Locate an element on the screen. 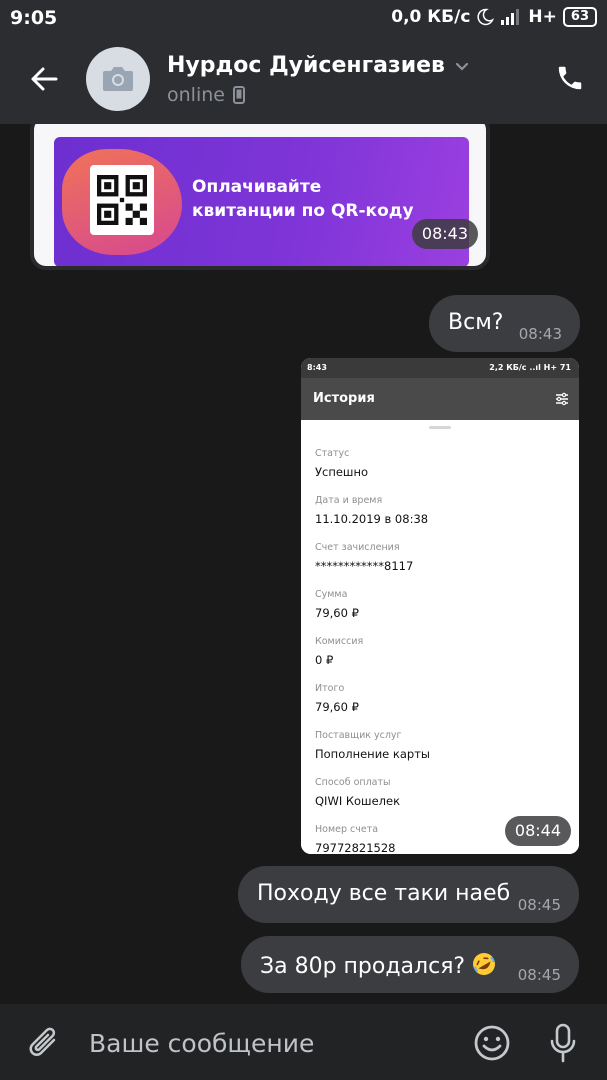  message-content: За 80р продался? is located at coordinates (378, 965).